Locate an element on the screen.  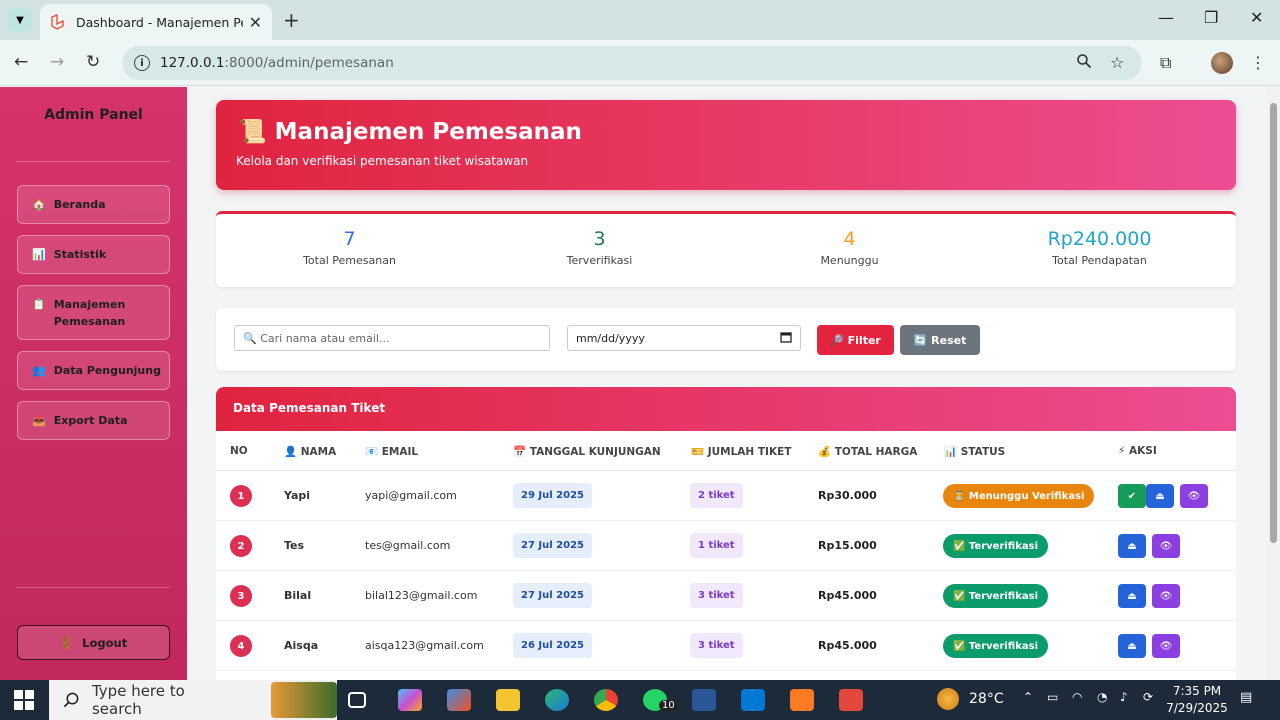
tab-title: Dashboard - Manajemen Pemesanan is located at coordinates (159, 22).